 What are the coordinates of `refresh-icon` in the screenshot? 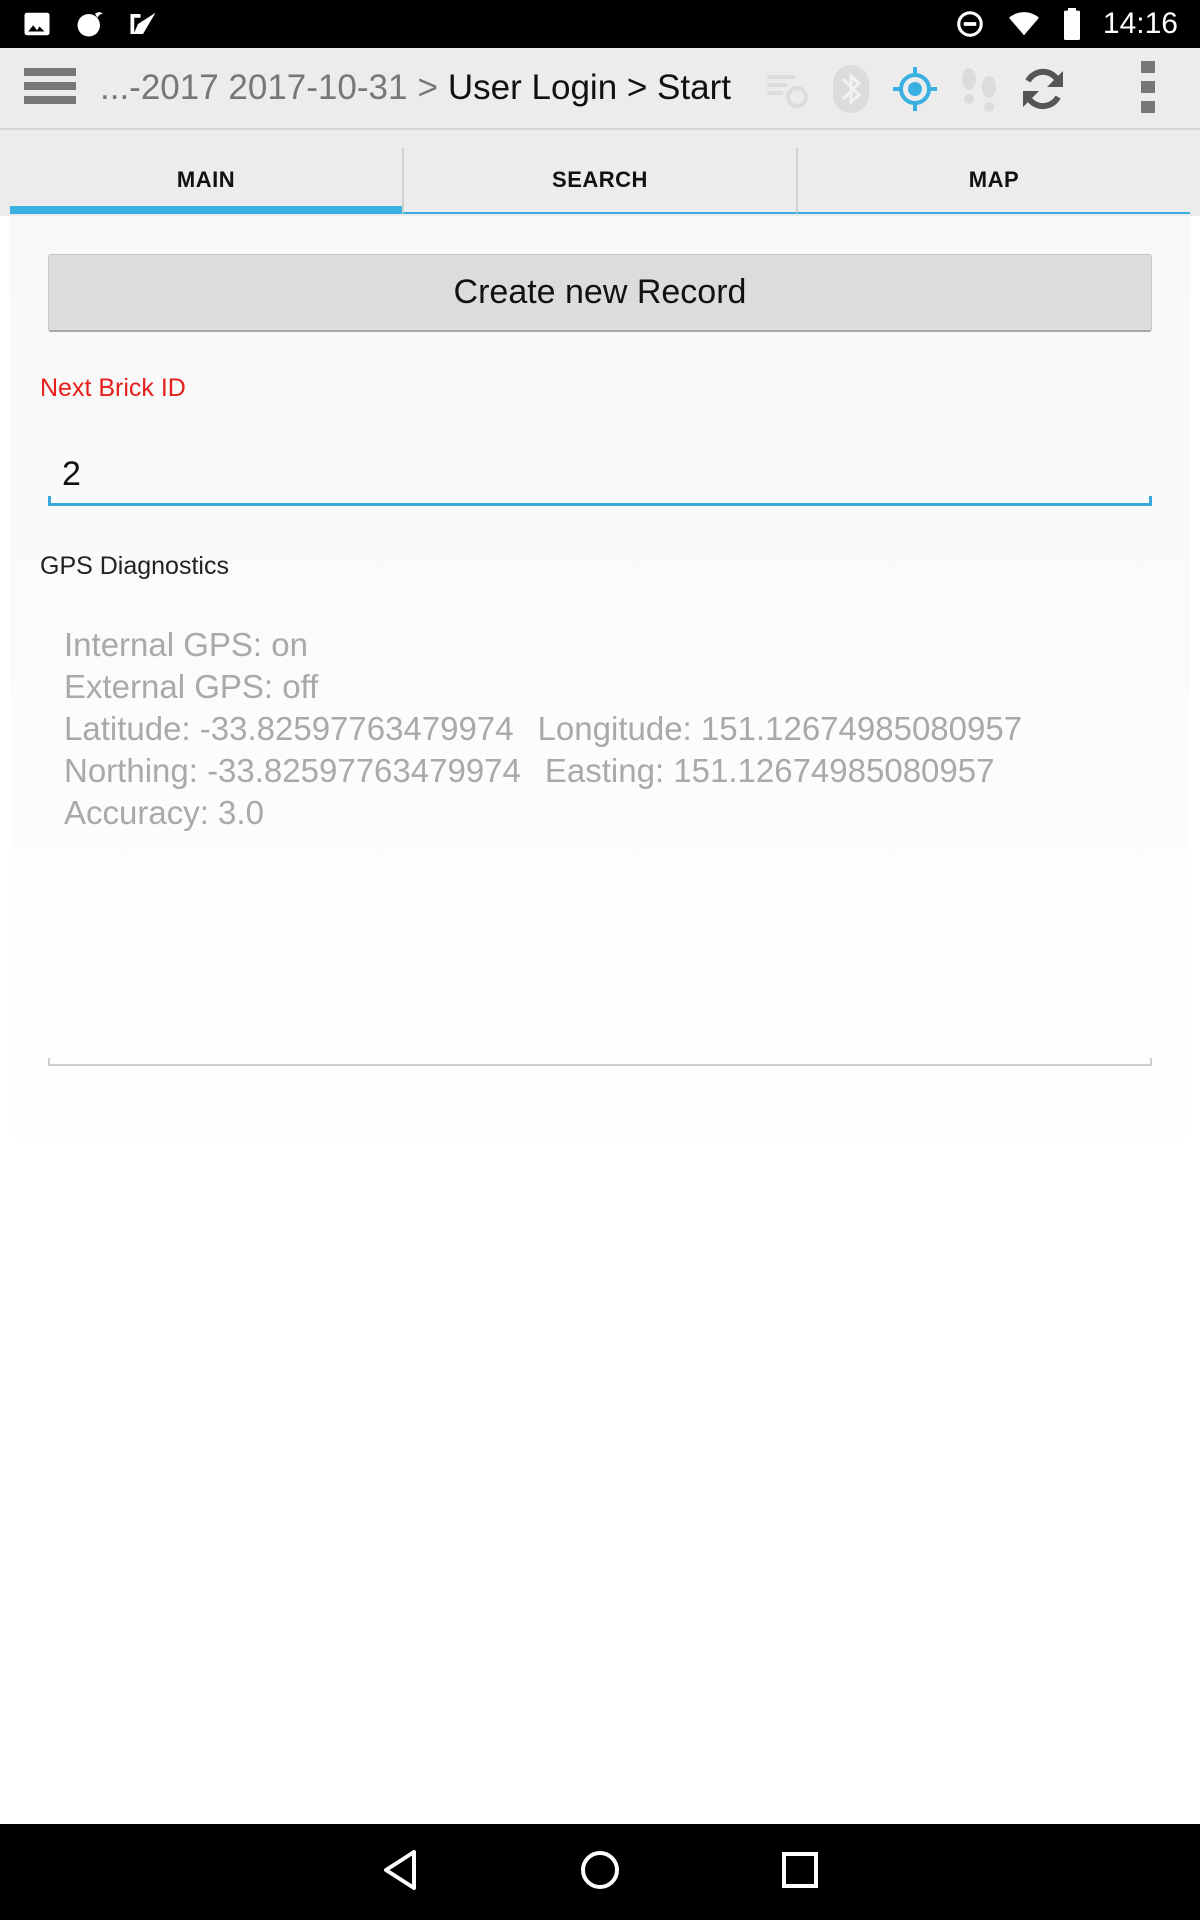 It's located at (1043, 89).